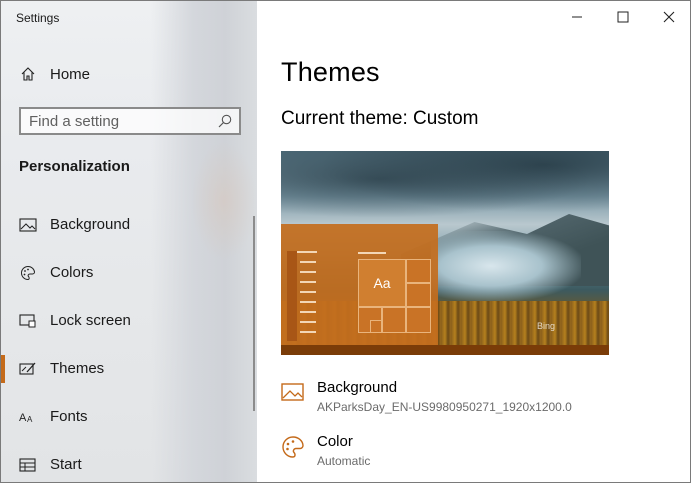  Describe the element at coordinates (74, 166) in the screenshot. I see `section-heading: Personalization` at that location.